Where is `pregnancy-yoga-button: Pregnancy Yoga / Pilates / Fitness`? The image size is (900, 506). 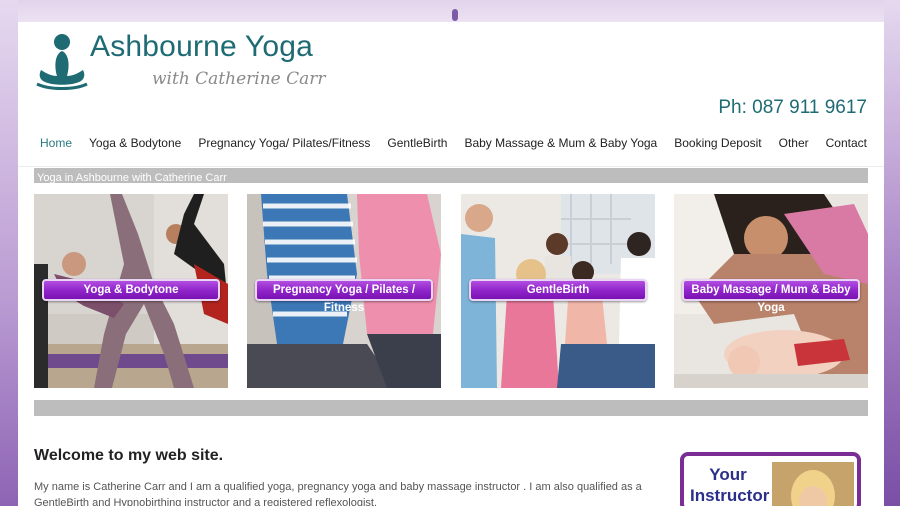
pregnancy-yoga-button: Pregnancy Yoga / Pilates / Fitness is located at coordinates (344, 296).